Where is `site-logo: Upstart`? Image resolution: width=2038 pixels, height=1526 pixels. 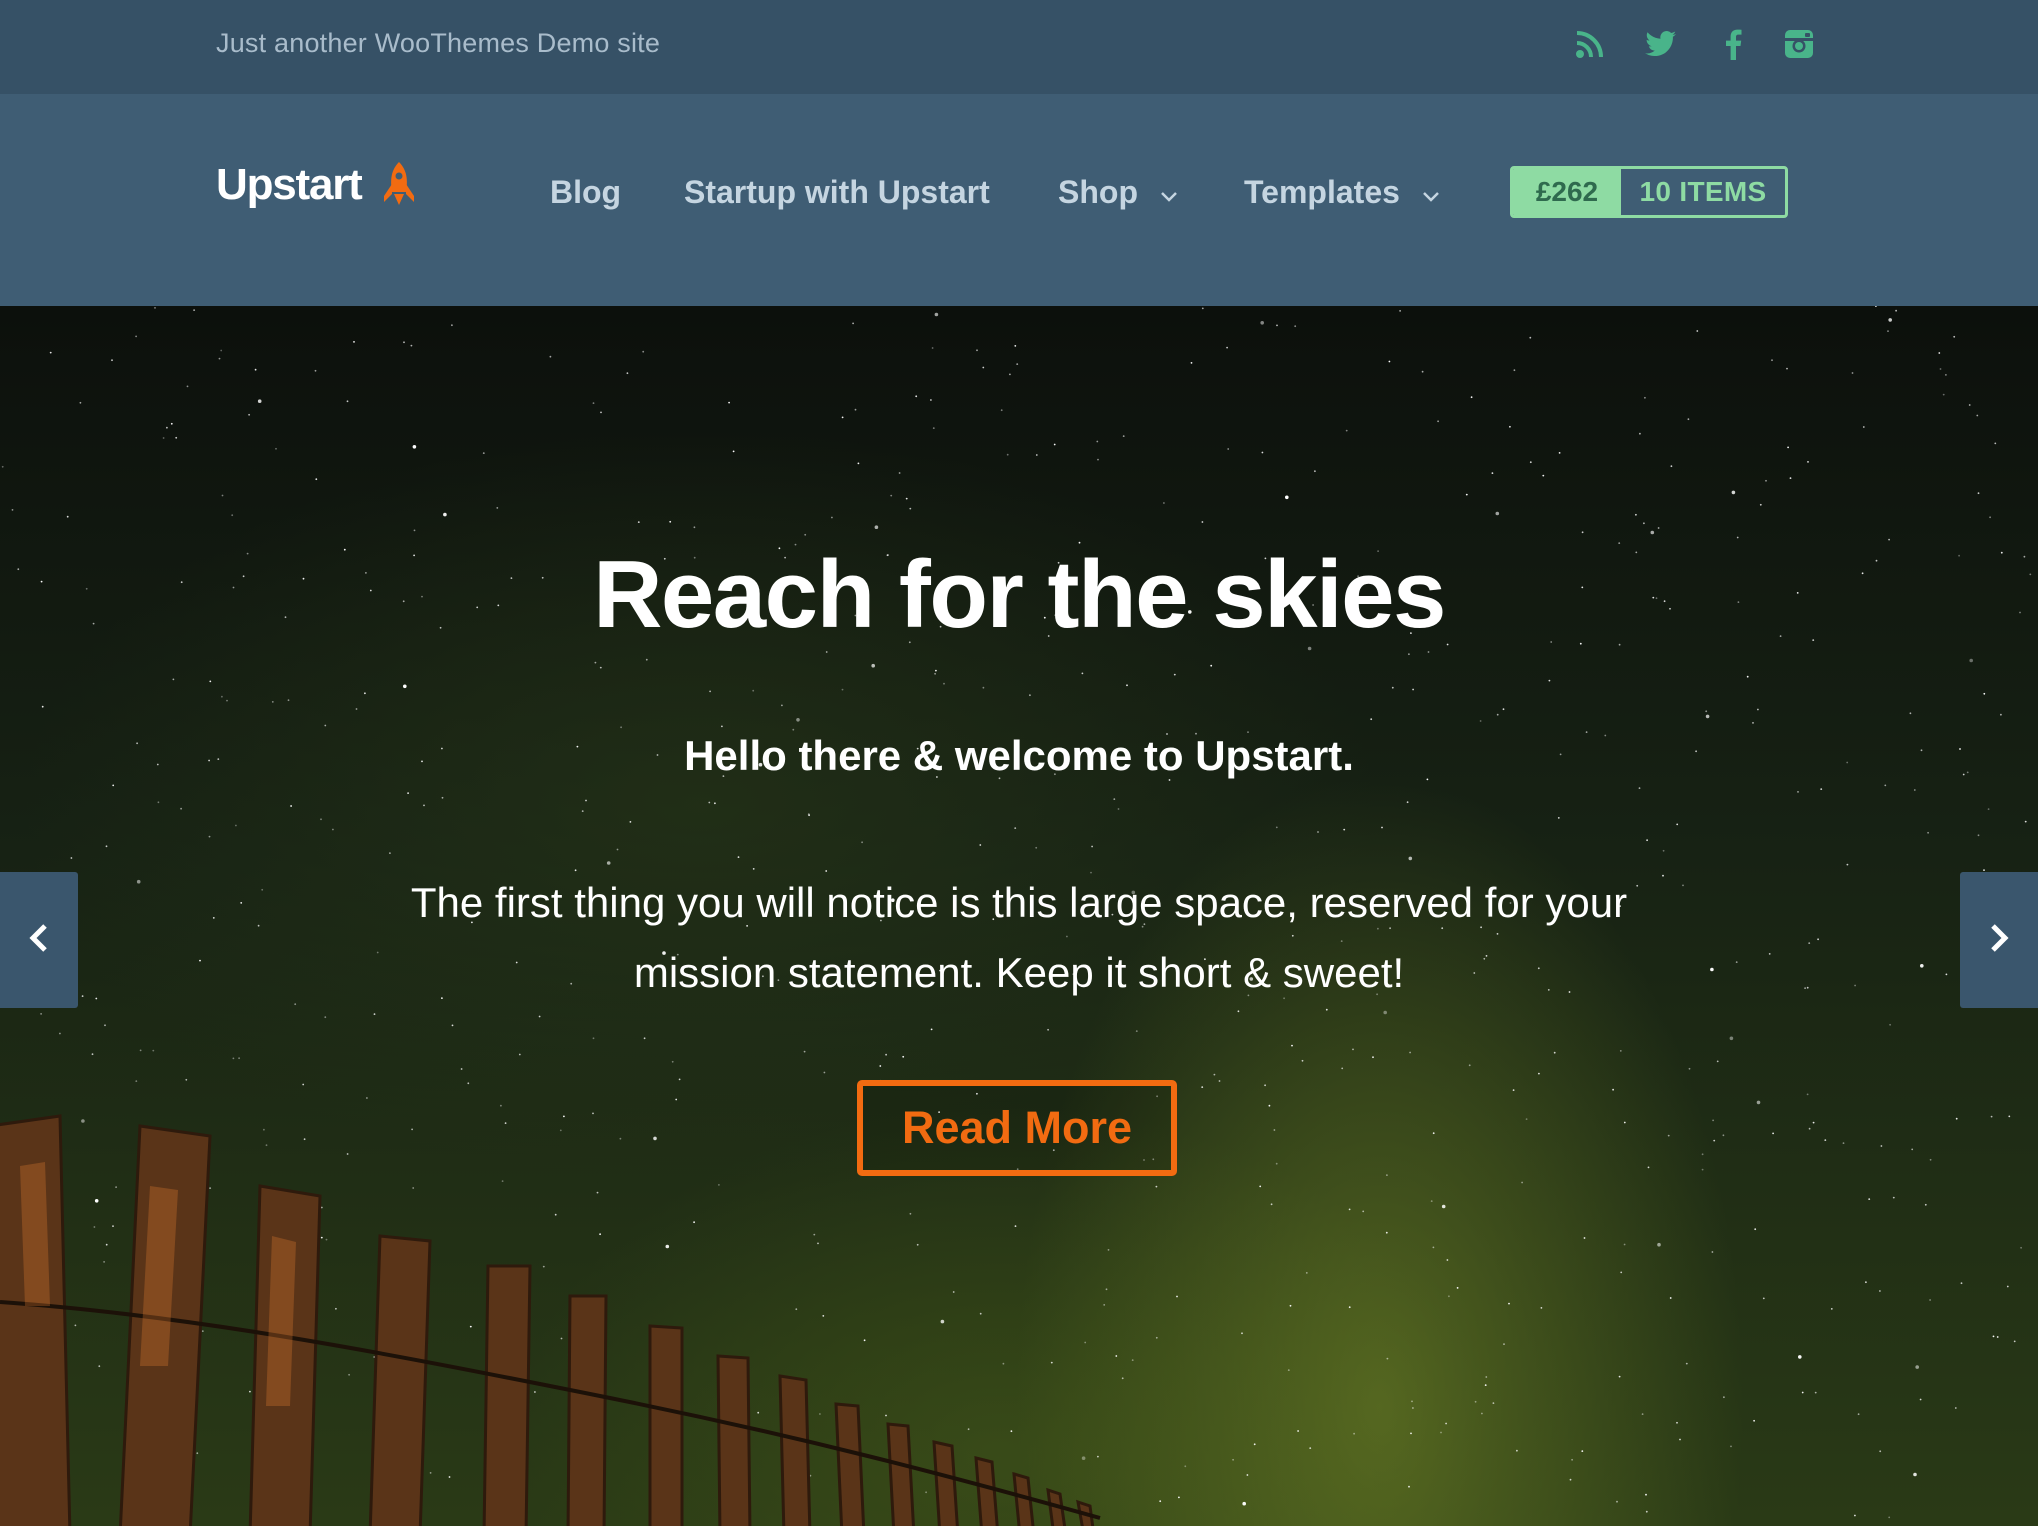 site-logo: Upstart is located at coordinates (289, 185).